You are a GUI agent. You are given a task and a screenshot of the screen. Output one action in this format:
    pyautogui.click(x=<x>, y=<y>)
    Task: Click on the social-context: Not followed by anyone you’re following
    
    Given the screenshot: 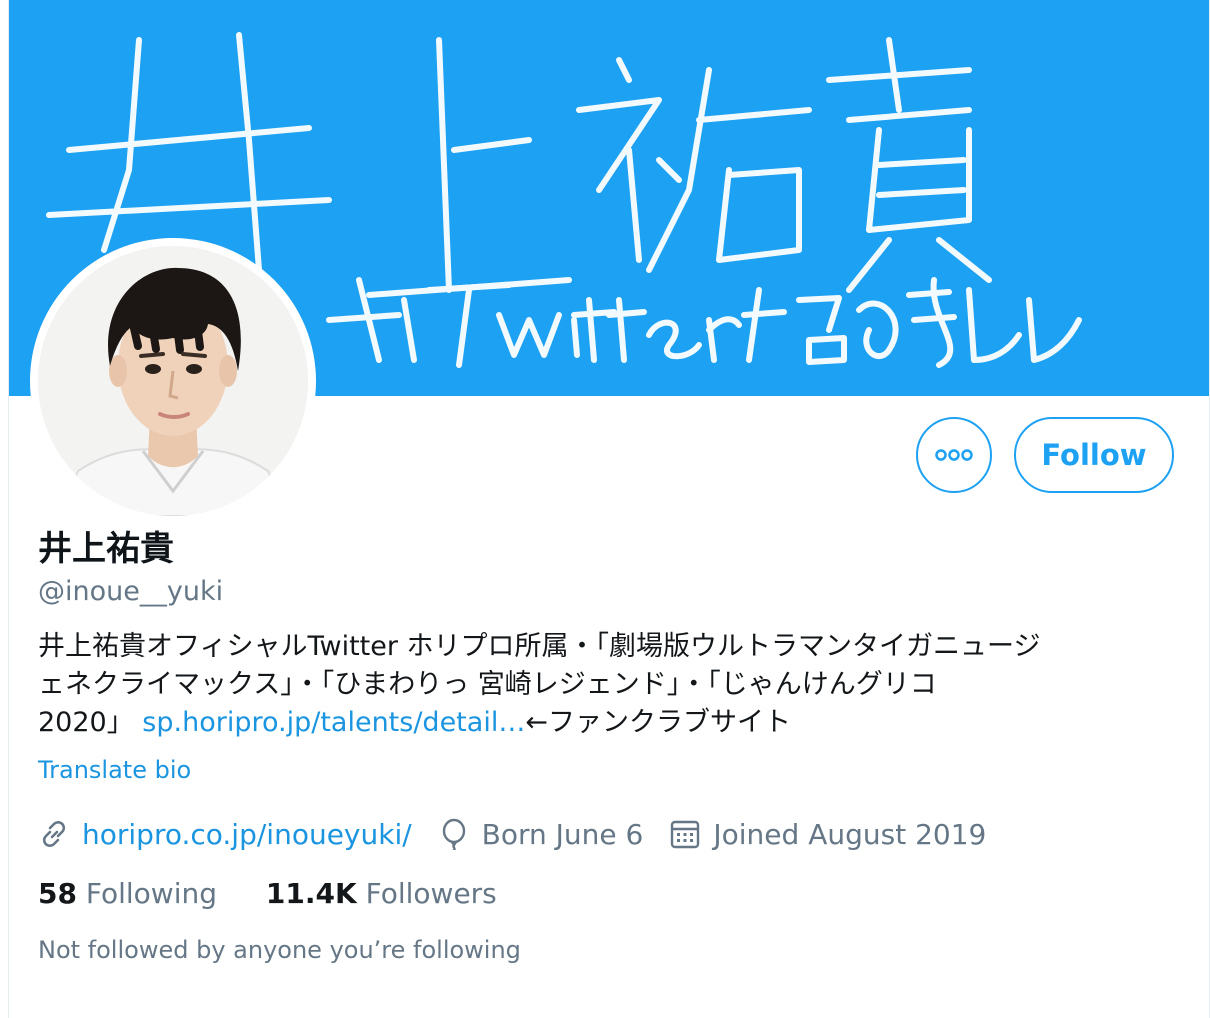 What is the action you would take?
    pyautogui.click(x=279, y=950)
    